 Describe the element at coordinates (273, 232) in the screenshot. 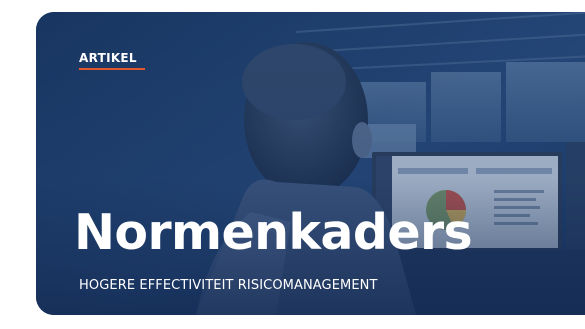

I see `article-title: Normenkaders` at that location.